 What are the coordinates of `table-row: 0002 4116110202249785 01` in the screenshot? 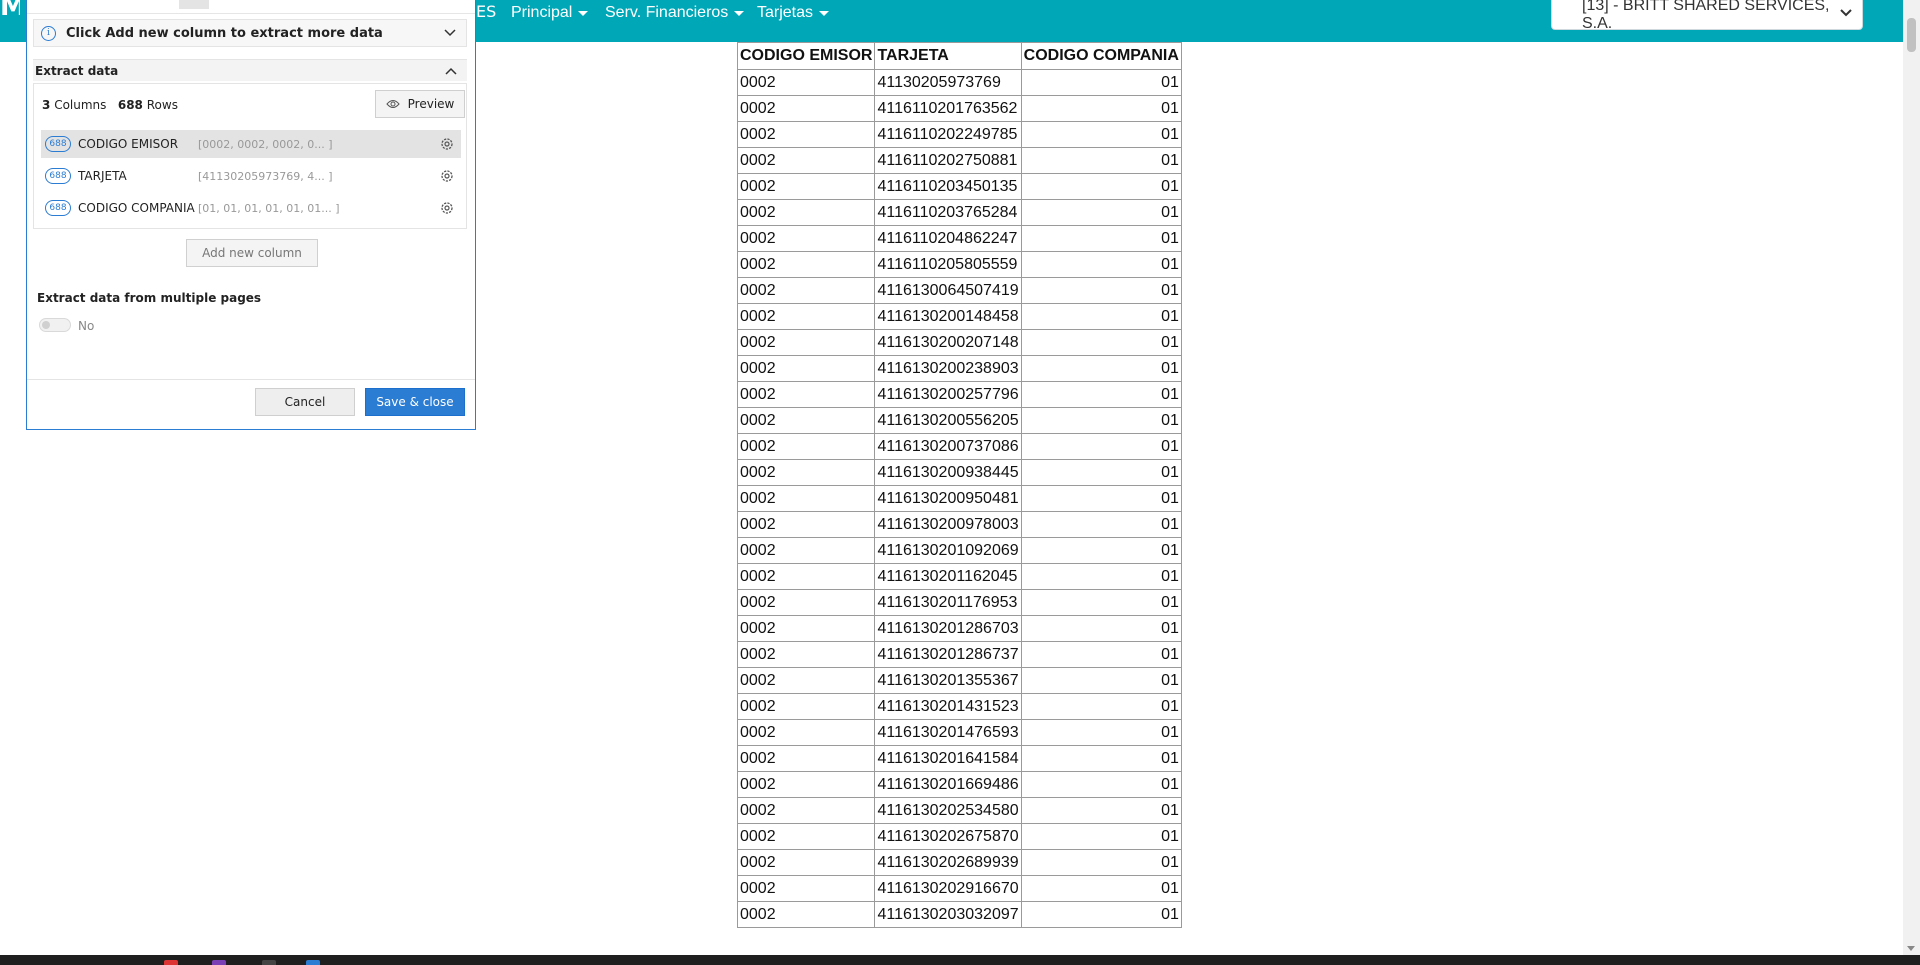 It's located at (959, 134).